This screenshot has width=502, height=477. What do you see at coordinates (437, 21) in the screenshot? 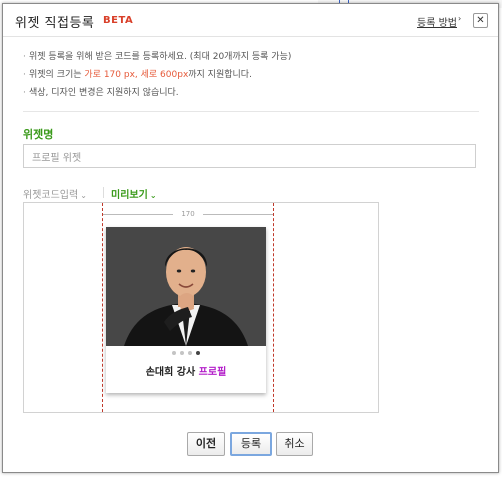
I see `help-link: 등록 방법` at bounding box center [437, 21].